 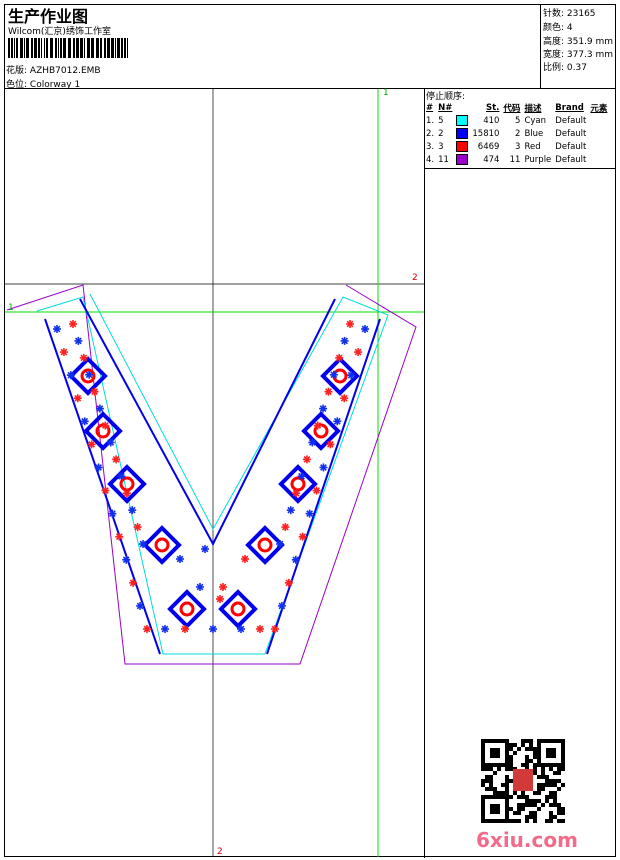 What do you see at coordinates (68, 48) in the screenshot?
I see `barcode` at bounding box center [68, 48].